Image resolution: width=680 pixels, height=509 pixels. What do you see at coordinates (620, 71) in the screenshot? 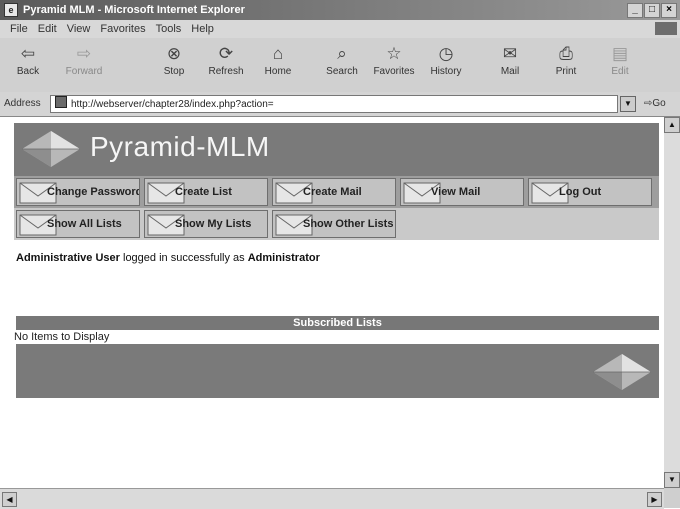
I see `edit-label: Edit` at bounding box center [620, 71].